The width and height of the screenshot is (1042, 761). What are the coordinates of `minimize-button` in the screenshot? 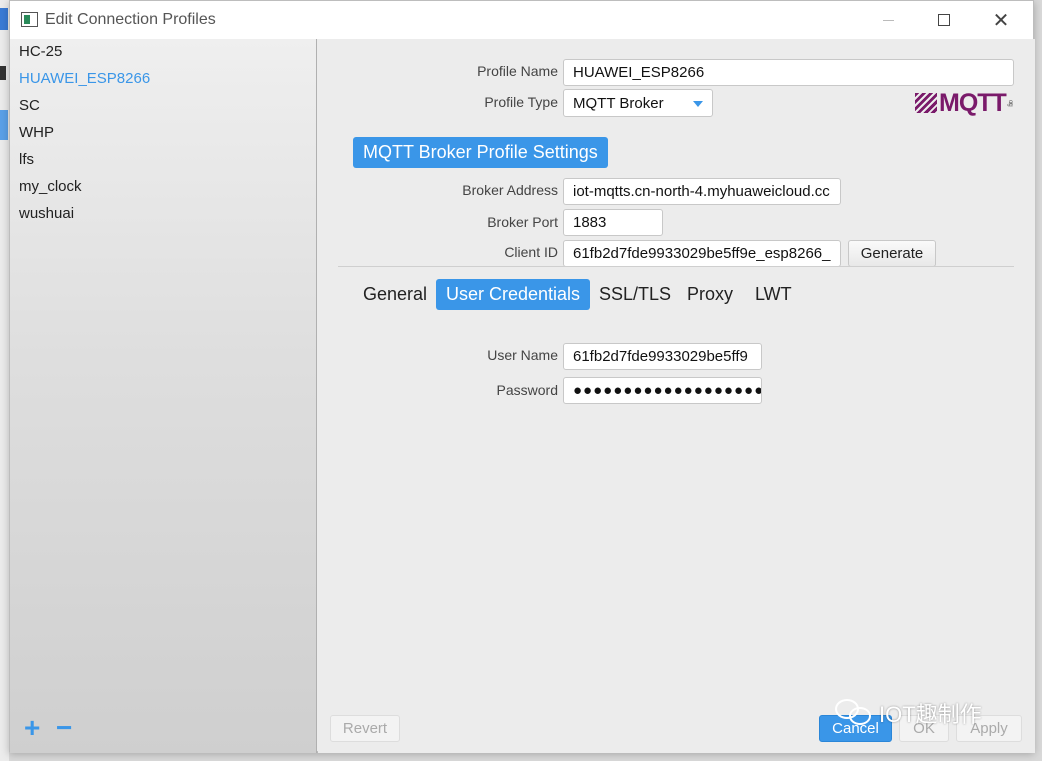 It's located at (888, 20).